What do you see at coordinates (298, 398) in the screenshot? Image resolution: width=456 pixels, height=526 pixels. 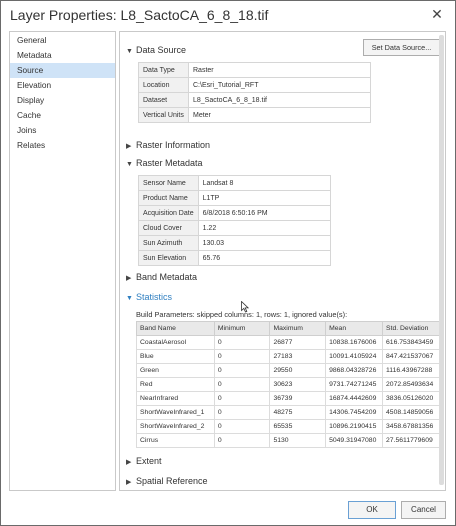 I see `table-cell: 36739` at bounding box center [298, 398].